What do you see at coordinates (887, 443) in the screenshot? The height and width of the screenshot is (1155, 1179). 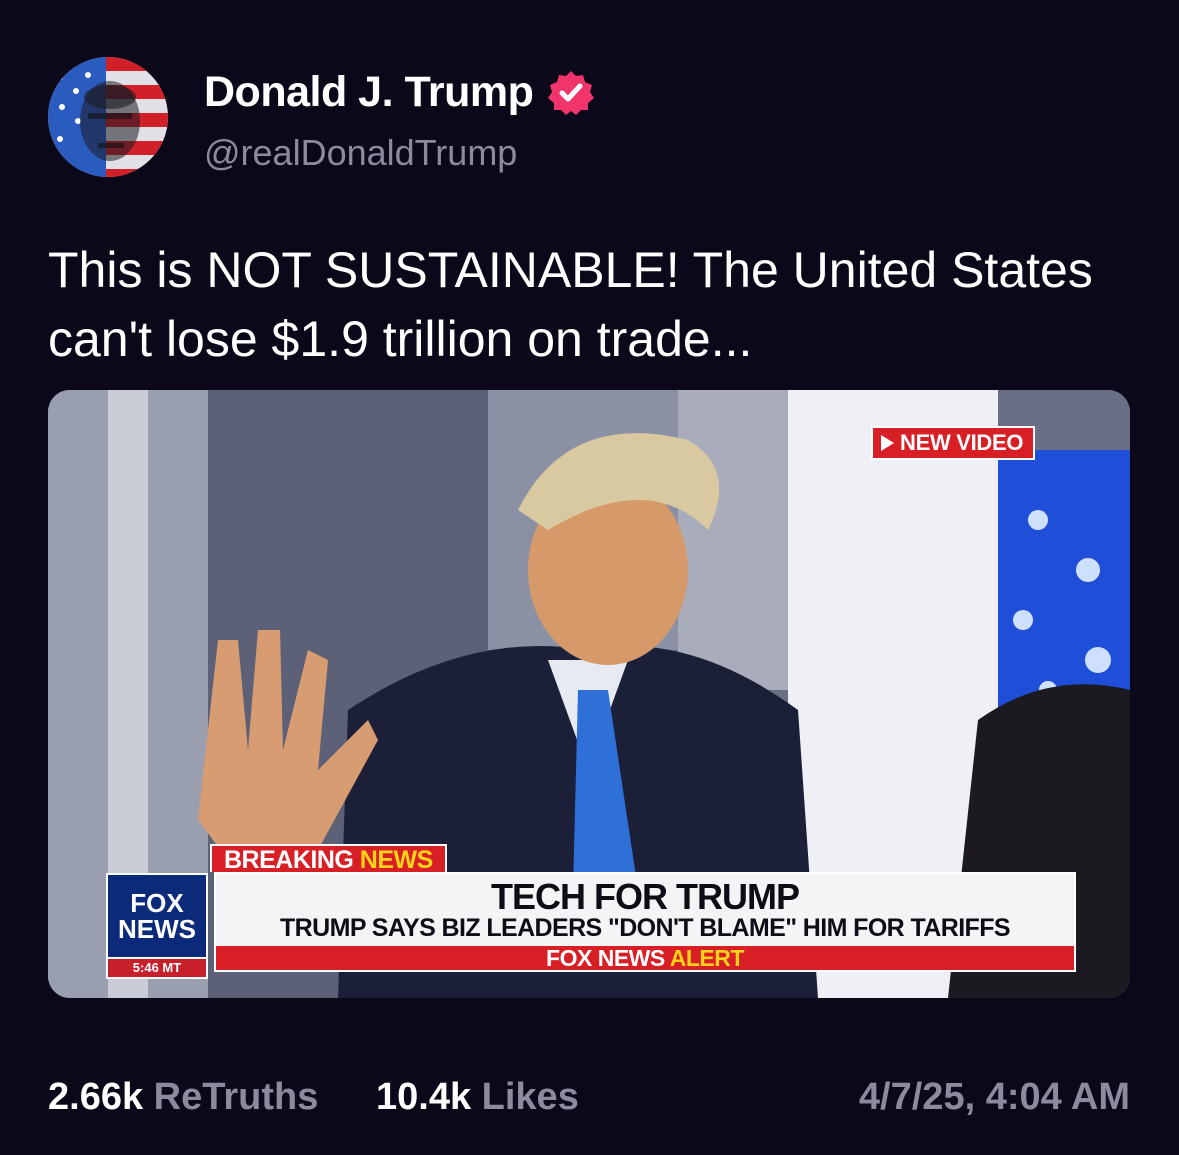 I see `play-icon` at bounding box center [887, 443].